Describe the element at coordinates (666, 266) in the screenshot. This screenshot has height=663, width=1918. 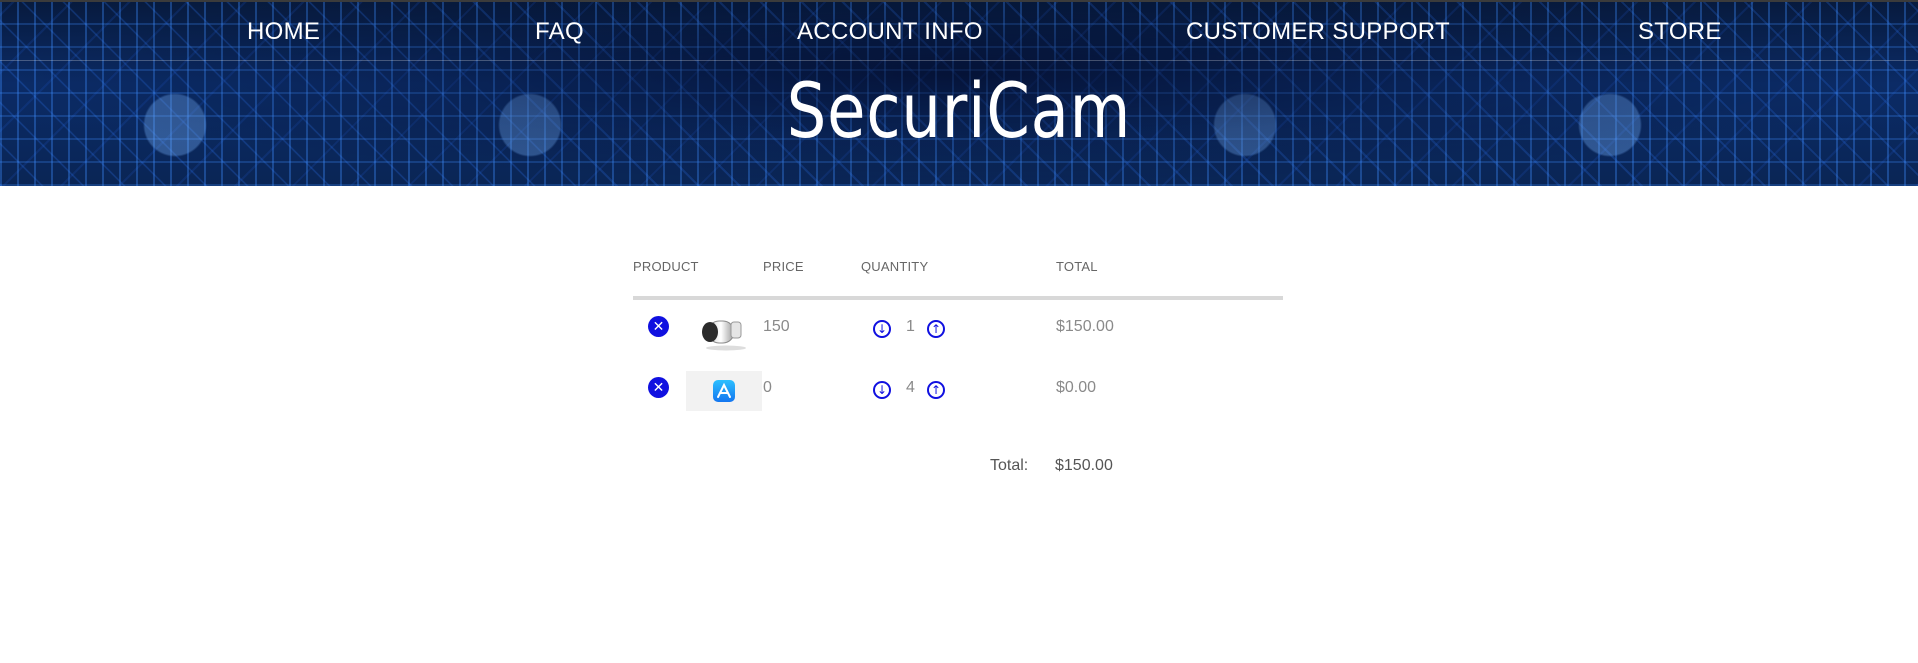
I see `column-header-product: PRODUCT` at that location.